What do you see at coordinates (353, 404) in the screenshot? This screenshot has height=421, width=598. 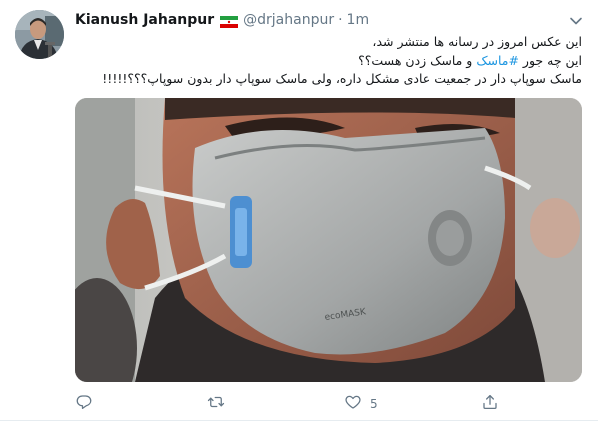 I see `heart-icon` at bounding box center [353, 404].